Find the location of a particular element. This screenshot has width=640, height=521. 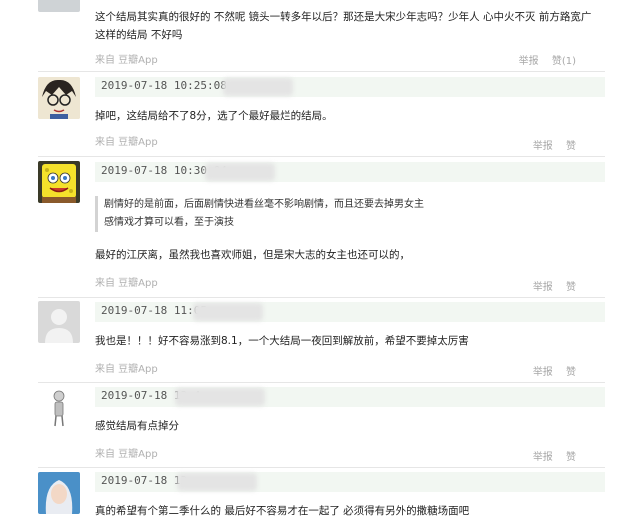

comment-time: 2019-07-18 10:25:08 is located at coordinates (164, 85).